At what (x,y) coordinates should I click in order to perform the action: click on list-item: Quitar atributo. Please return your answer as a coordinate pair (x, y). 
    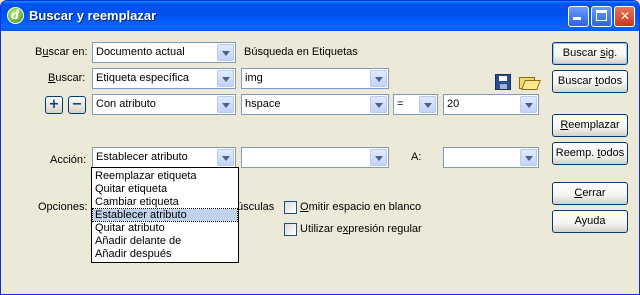
    Looking at the image, I should click on (165, 228).